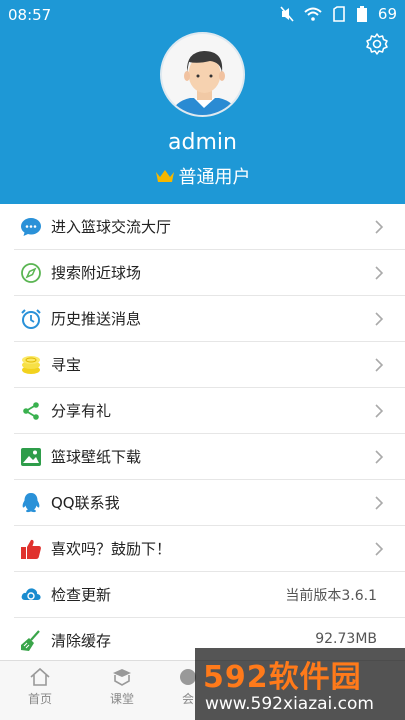 The width and height of the screenshot is (405, 720). I want to click on share-icon, so click(31, 411).